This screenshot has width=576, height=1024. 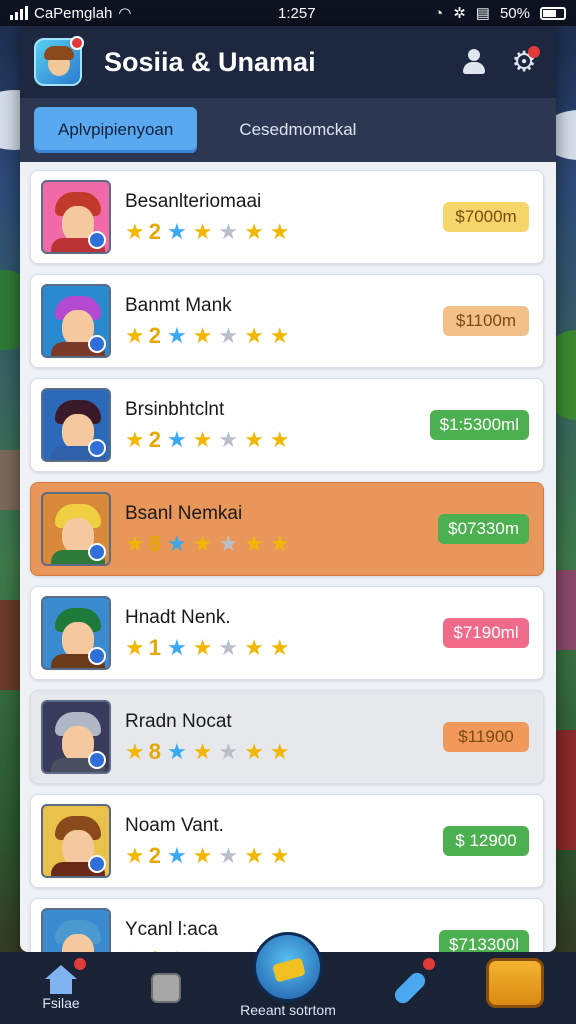 What do you see at coordinates (287, 217) in the screenshot?
I see `hero-row: Besanlteriomaai ★ 2 ★ ★ ★ ★ ★ $7000m` at bounding box center [287, 217].